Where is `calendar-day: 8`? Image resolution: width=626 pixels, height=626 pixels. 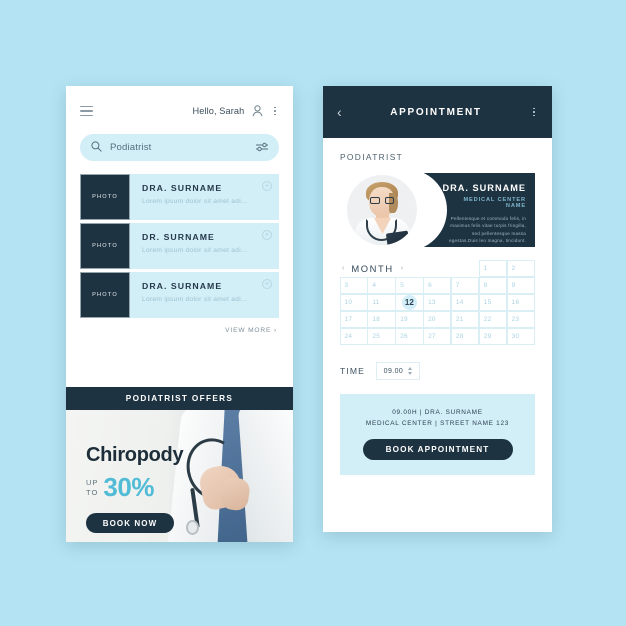 calendar-day: 8 is located at coordinates (493, 285).